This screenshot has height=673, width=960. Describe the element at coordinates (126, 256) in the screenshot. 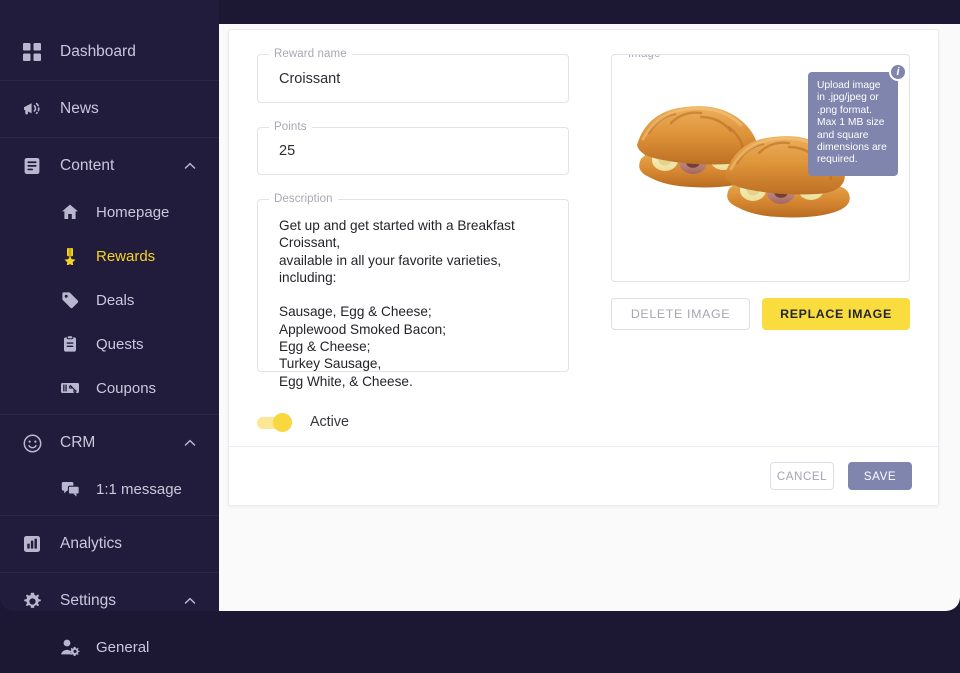

I see `sidebar-item-label: Rewards` at that location.